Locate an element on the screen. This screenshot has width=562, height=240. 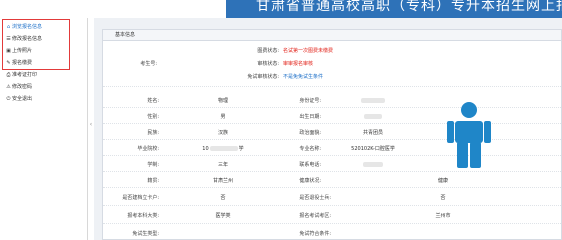
exempt-row: 免试审核状态: 不是免免试生条件 is located at coordinates (283, 77).